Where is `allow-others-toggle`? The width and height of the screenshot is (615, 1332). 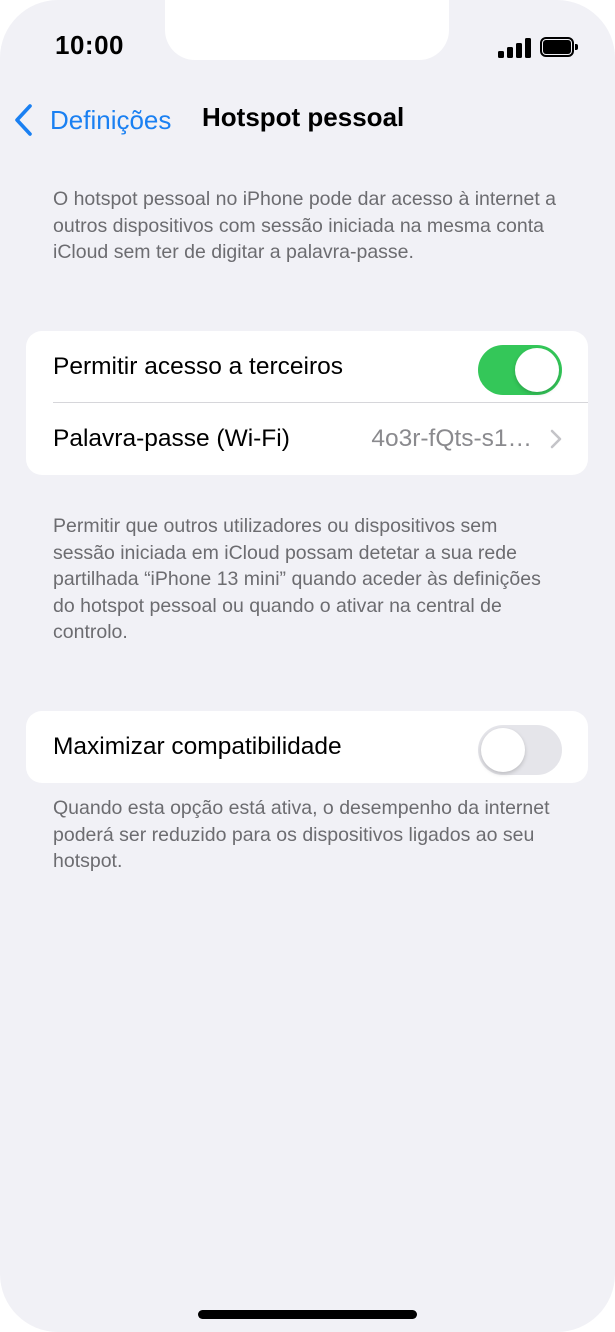 allow-others-toggle is located at coordinates (520, 370).